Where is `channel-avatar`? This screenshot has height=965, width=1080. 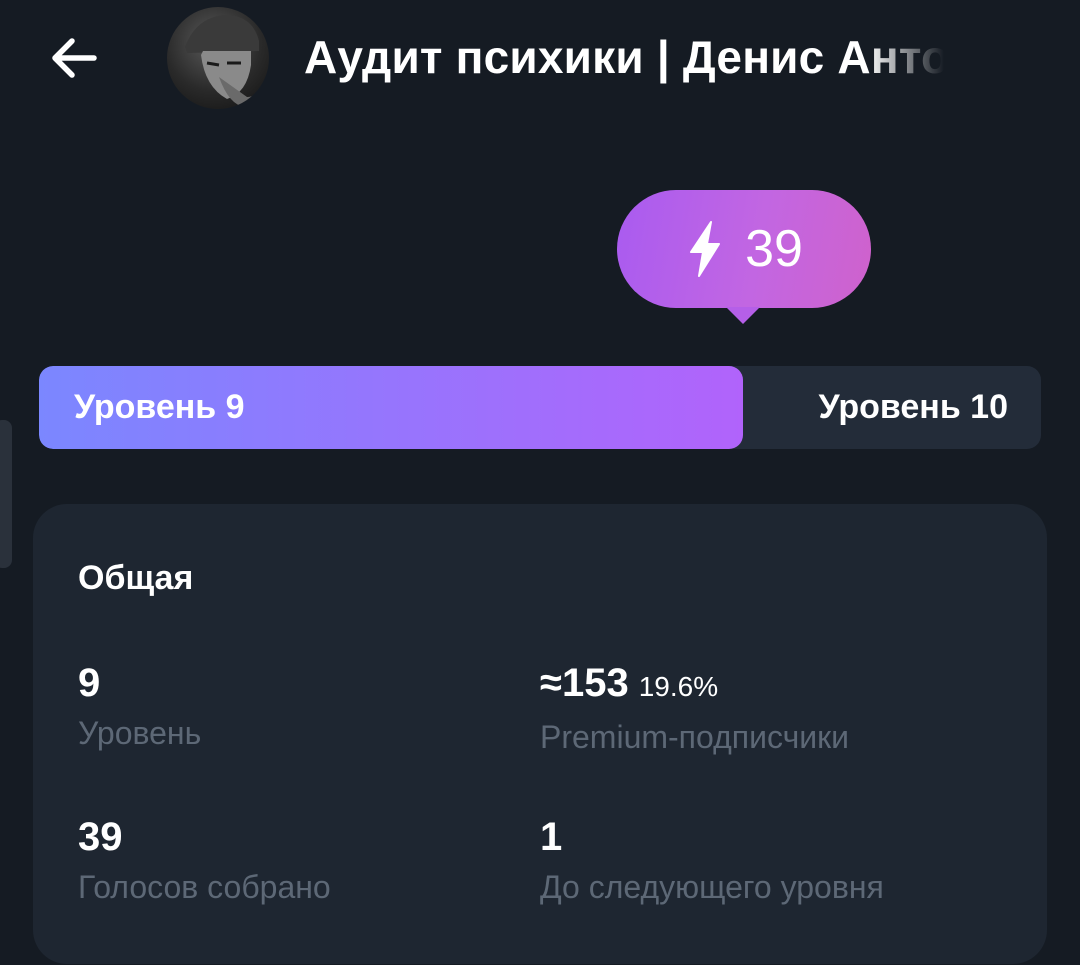 channel-avatar is located at coordinates (218, 58).